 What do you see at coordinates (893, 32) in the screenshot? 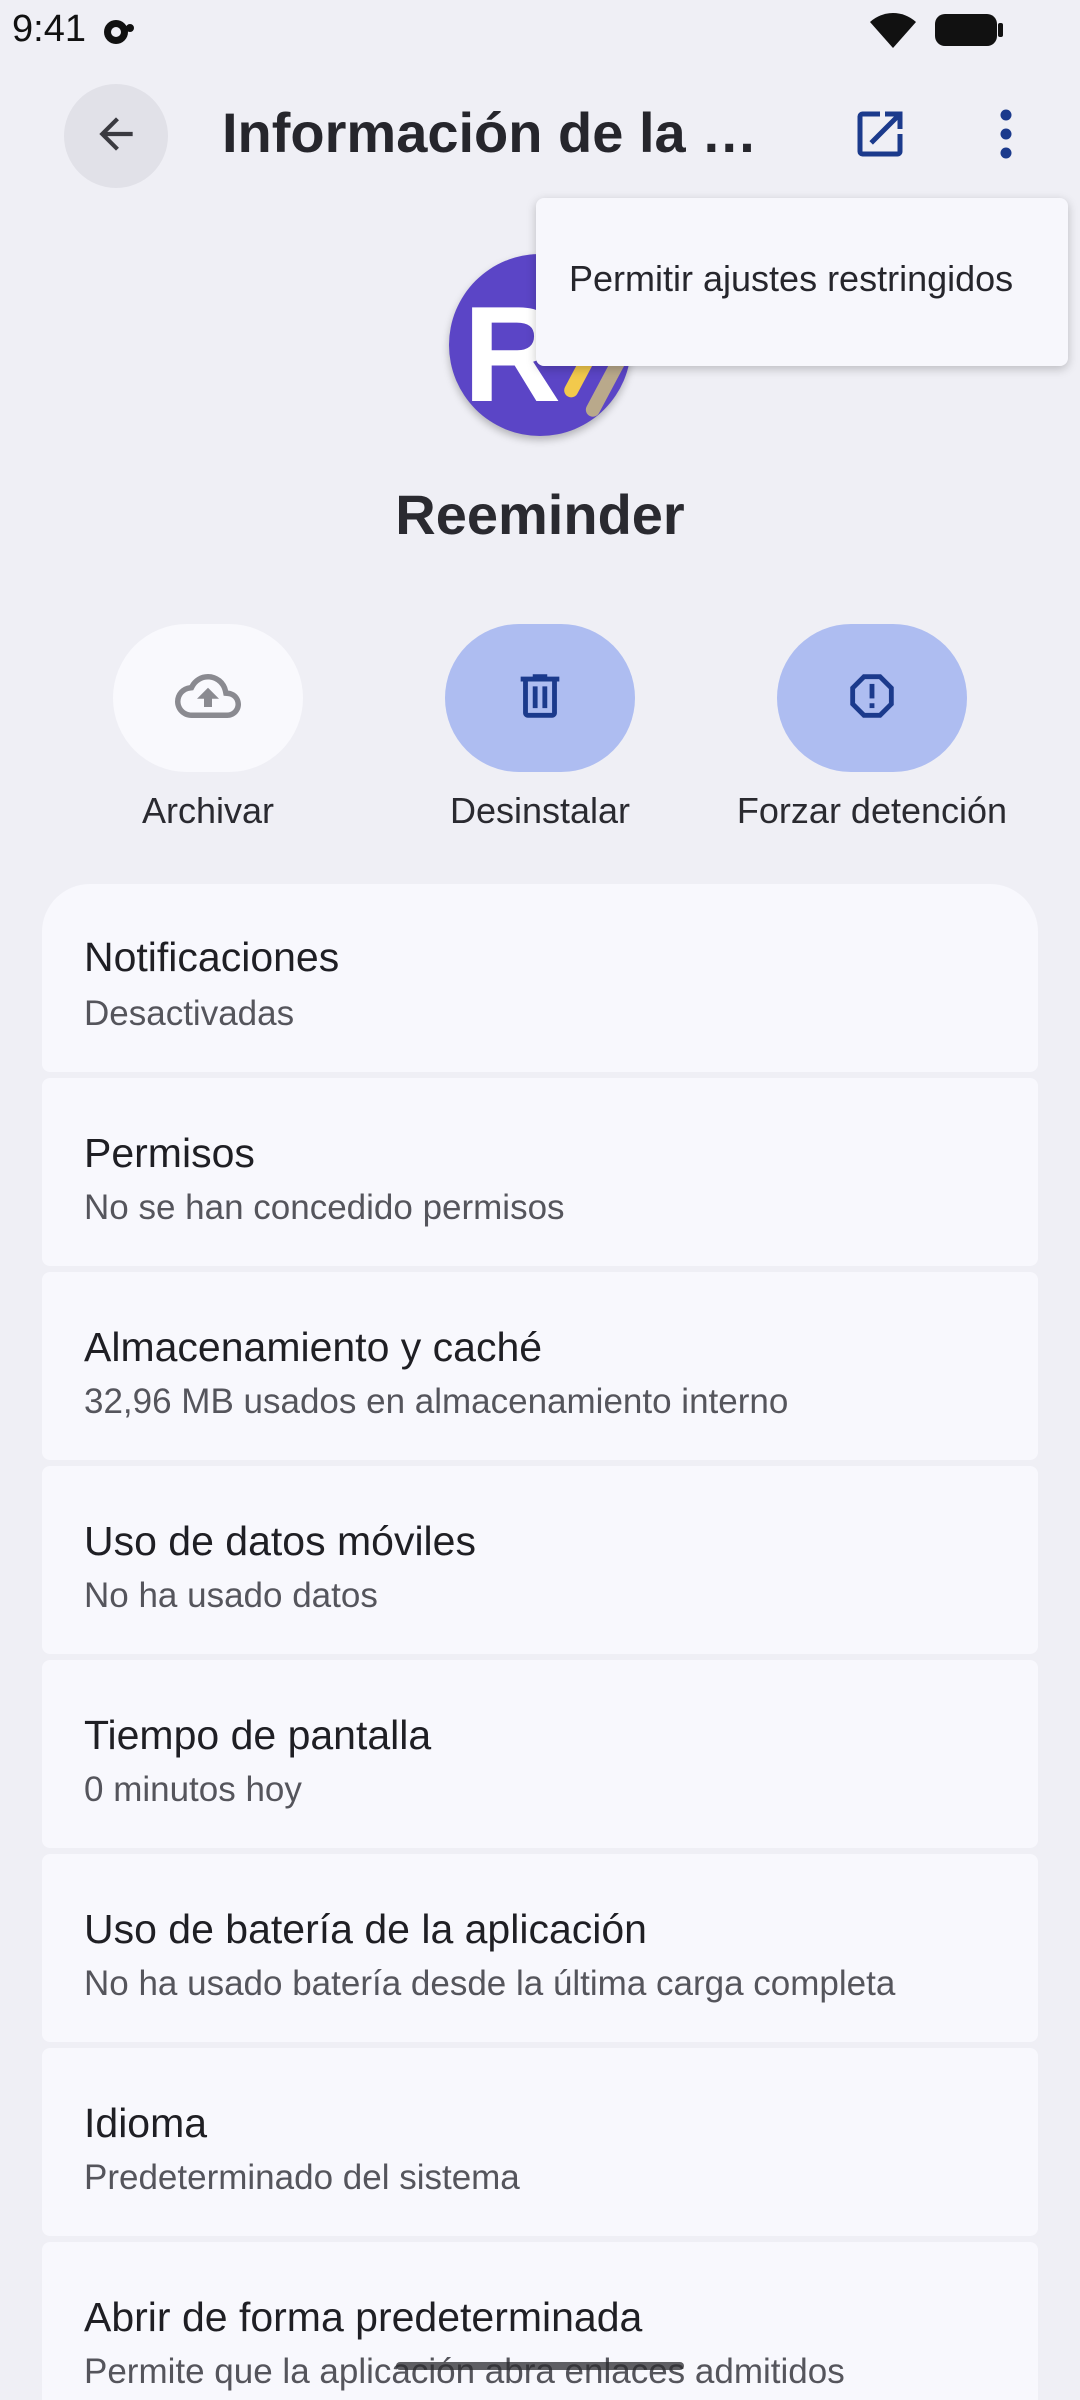
I see `wifi-icon` at bounding box center [893, 32].